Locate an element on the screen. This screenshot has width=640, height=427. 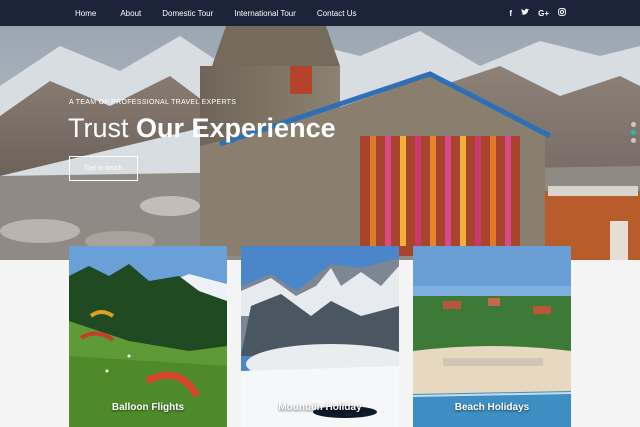
card-balloon-flights: Balloon Flights is located at coordinates (148, 336).